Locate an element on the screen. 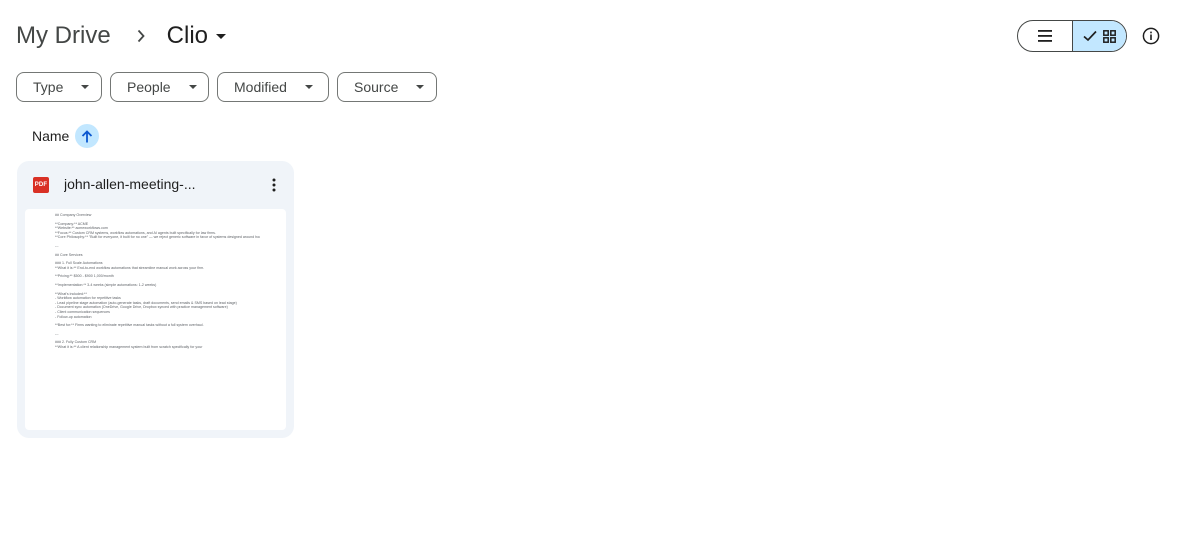 The image size is (1193, 553). arrow-up-icon is located at coordinates (87, 135).